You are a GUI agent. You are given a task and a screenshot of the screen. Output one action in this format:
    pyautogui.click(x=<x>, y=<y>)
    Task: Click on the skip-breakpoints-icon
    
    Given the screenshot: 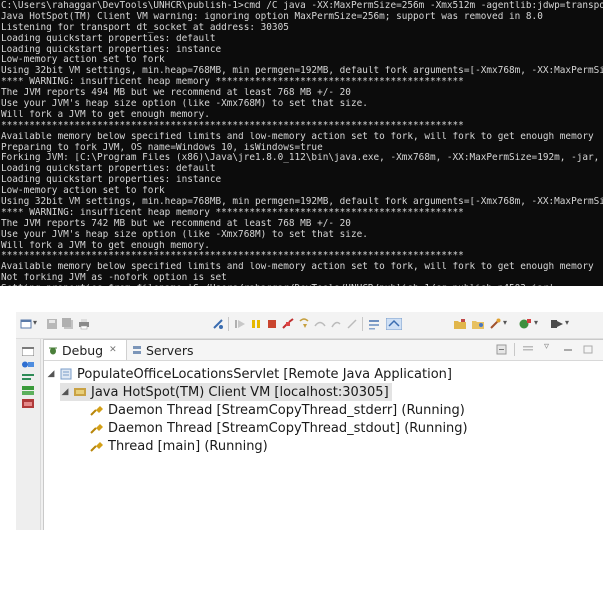 What is the action you would take?
    pyautogui.click(x=218, y=324)
    